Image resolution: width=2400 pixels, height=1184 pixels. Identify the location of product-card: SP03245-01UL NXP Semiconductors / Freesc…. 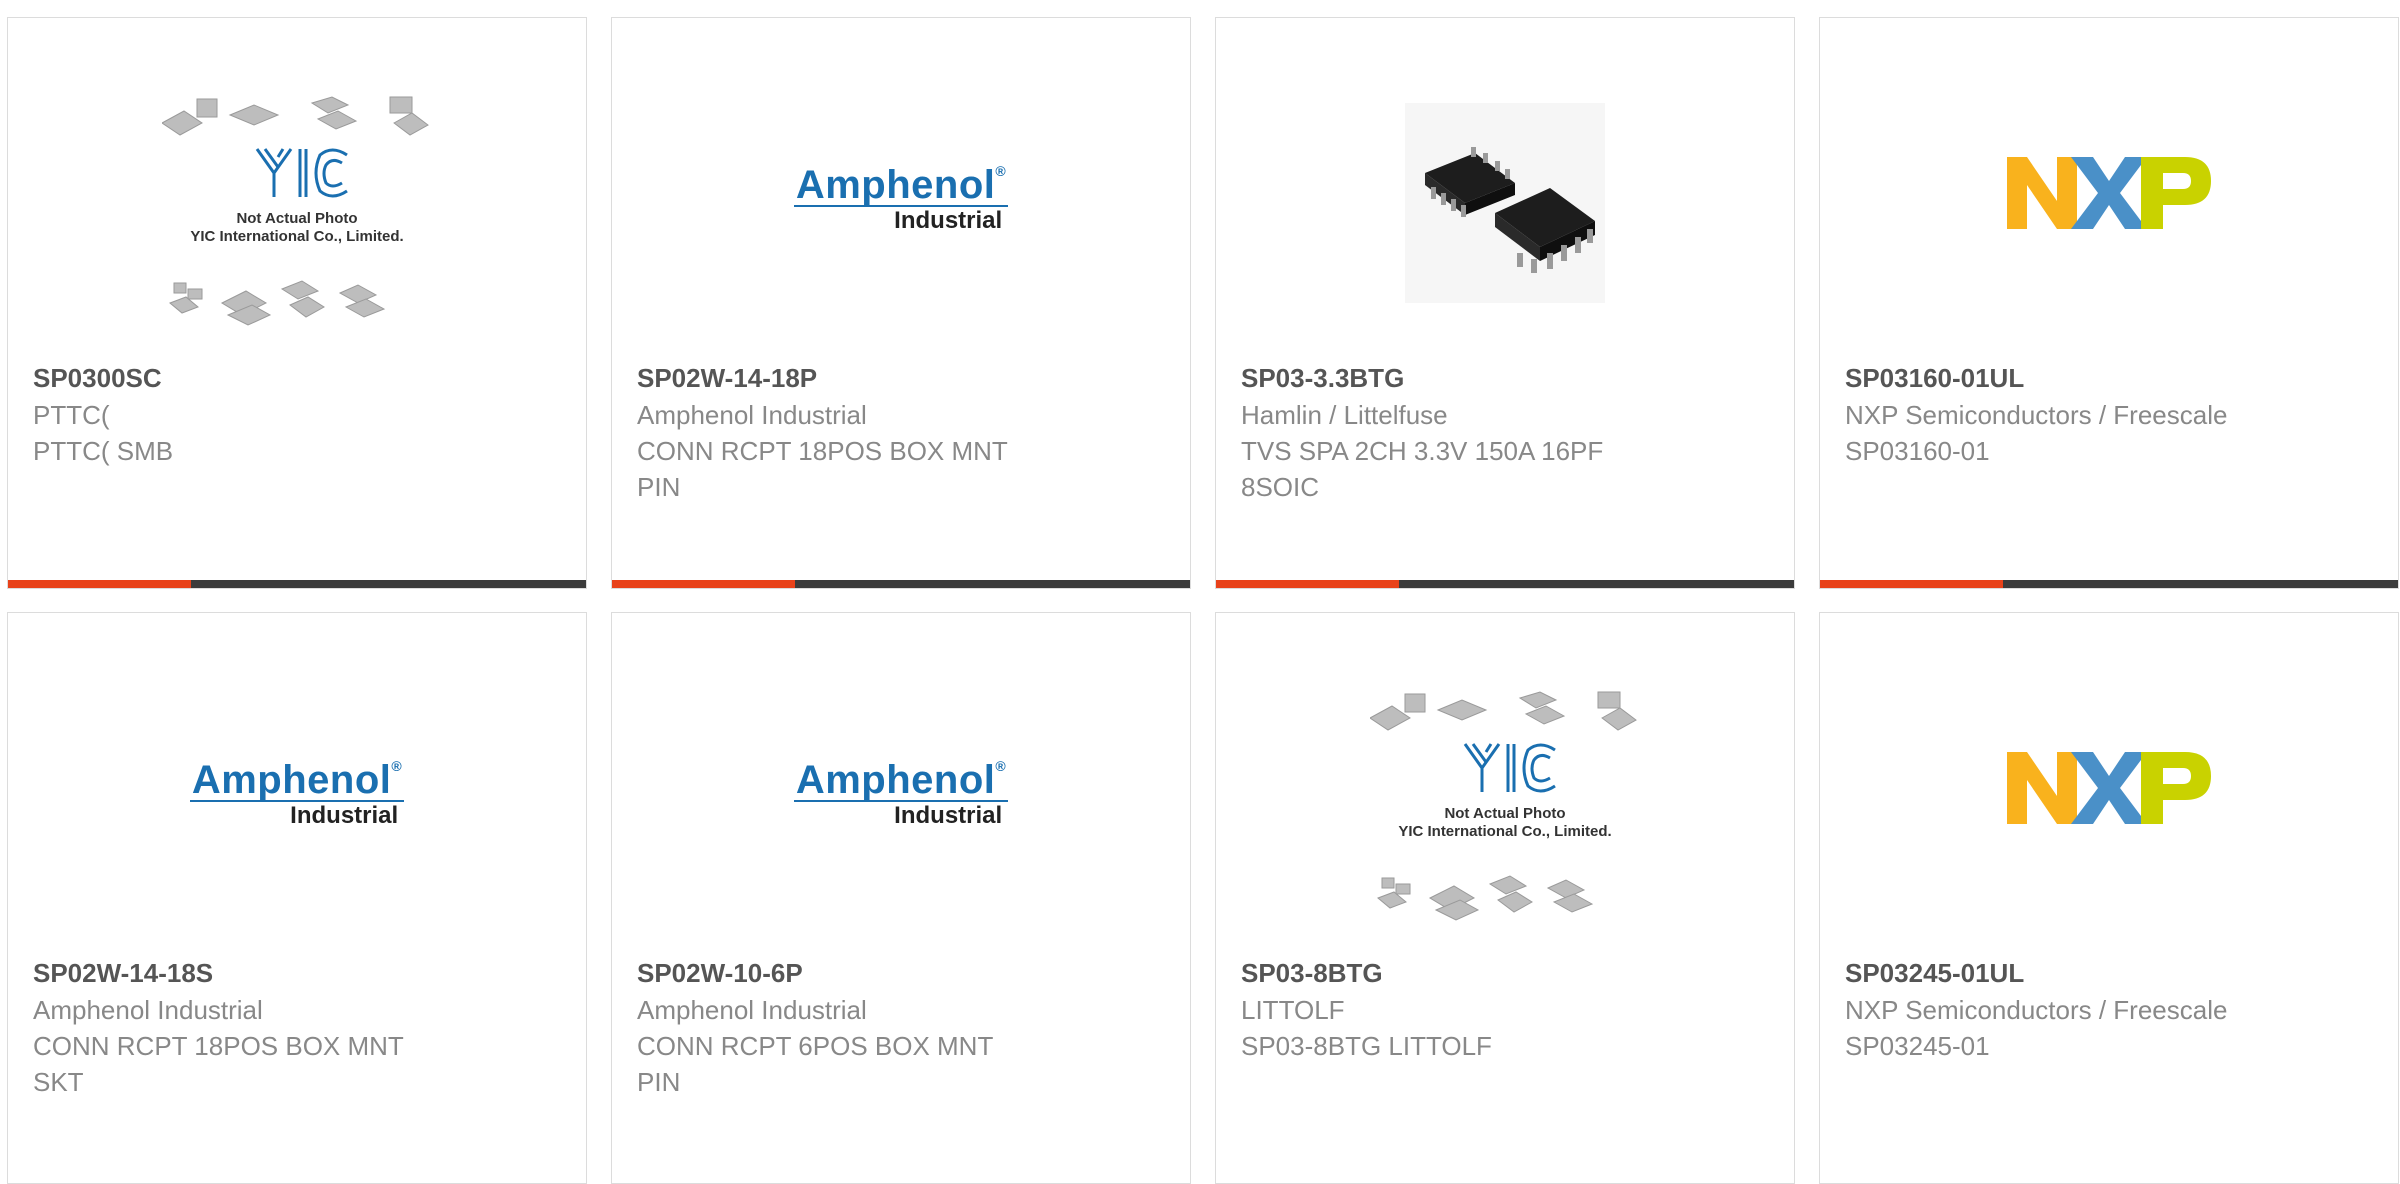
(2109, 898).